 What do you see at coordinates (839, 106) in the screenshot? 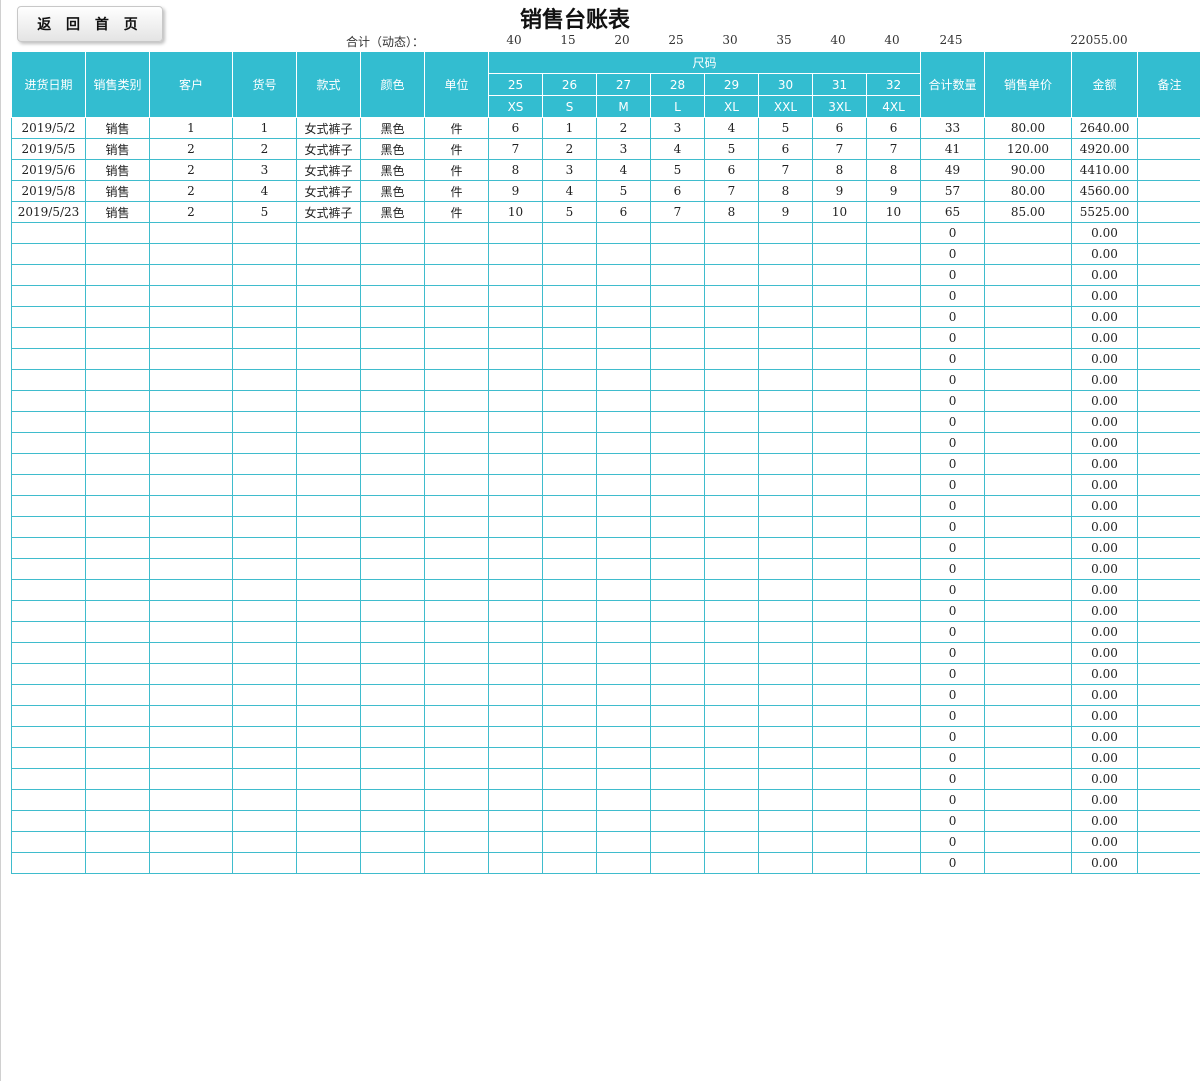
I see `col-header-size-code-31: 3XL` at bounding box center [839, 106].